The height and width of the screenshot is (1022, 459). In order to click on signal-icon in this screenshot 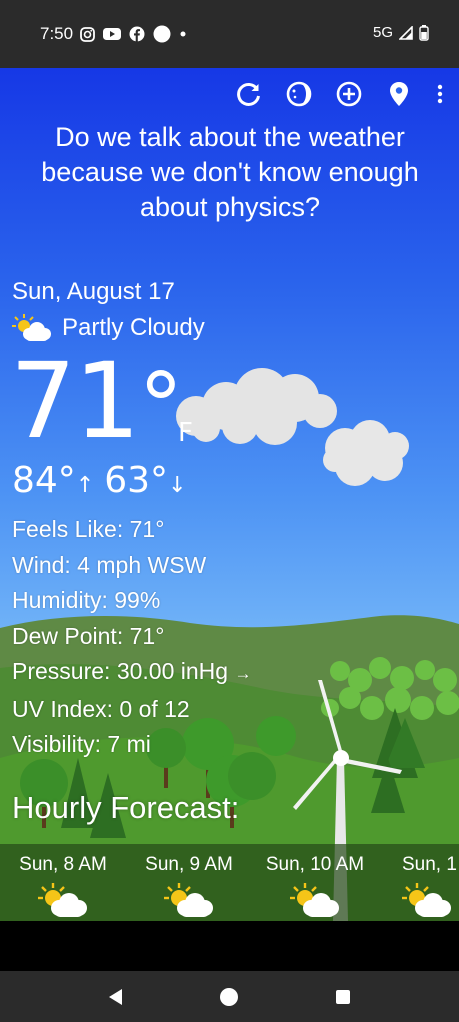, I will do `click(406, 32)`.